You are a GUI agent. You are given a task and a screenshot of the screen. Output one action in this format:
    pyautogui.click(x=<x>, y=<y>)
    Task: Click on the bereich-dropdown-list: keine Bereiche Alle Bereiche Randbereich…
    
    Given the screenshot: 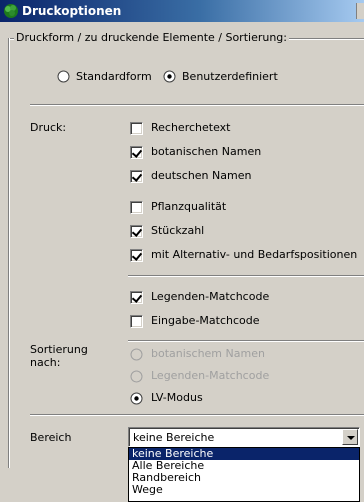 What is the action you would take?
    pyautogui.click(x=244, y=474)
    